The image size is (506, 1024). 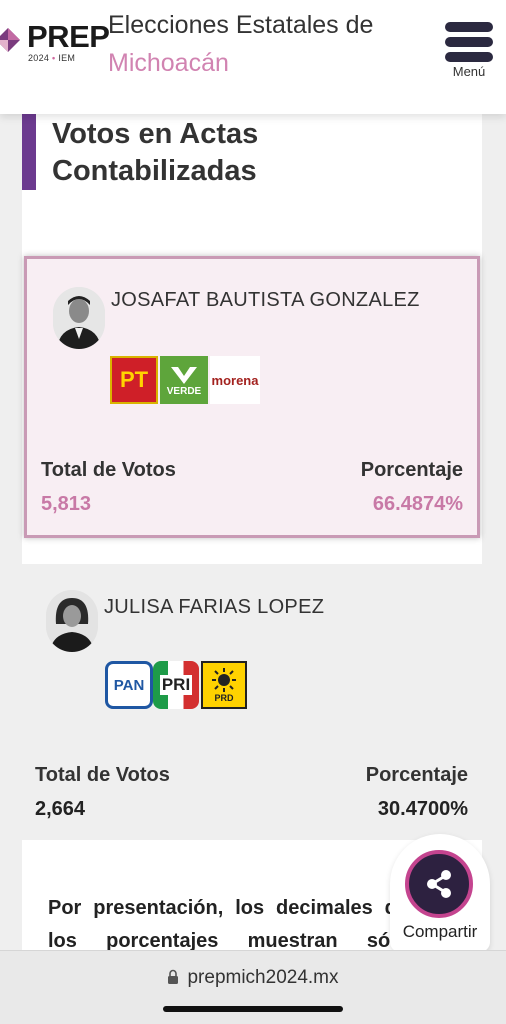 I want to click on logo-year: 2024, so click(x=39, y=58).